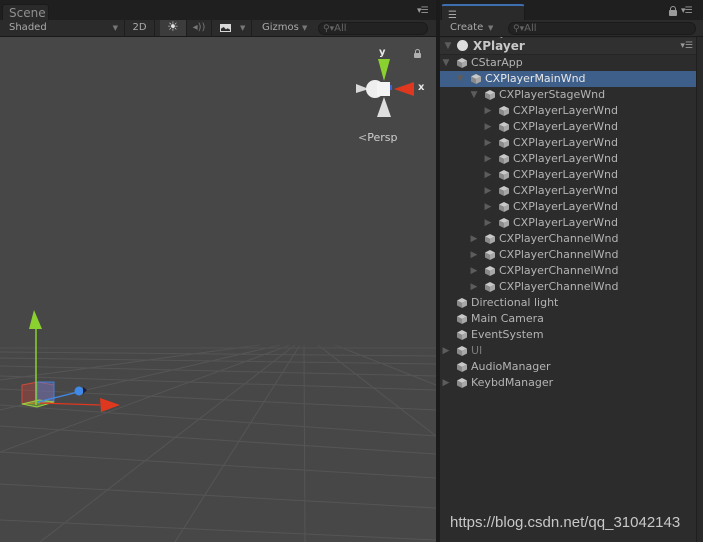  I want to click on tab-scene: Scene, so click(25, 12).